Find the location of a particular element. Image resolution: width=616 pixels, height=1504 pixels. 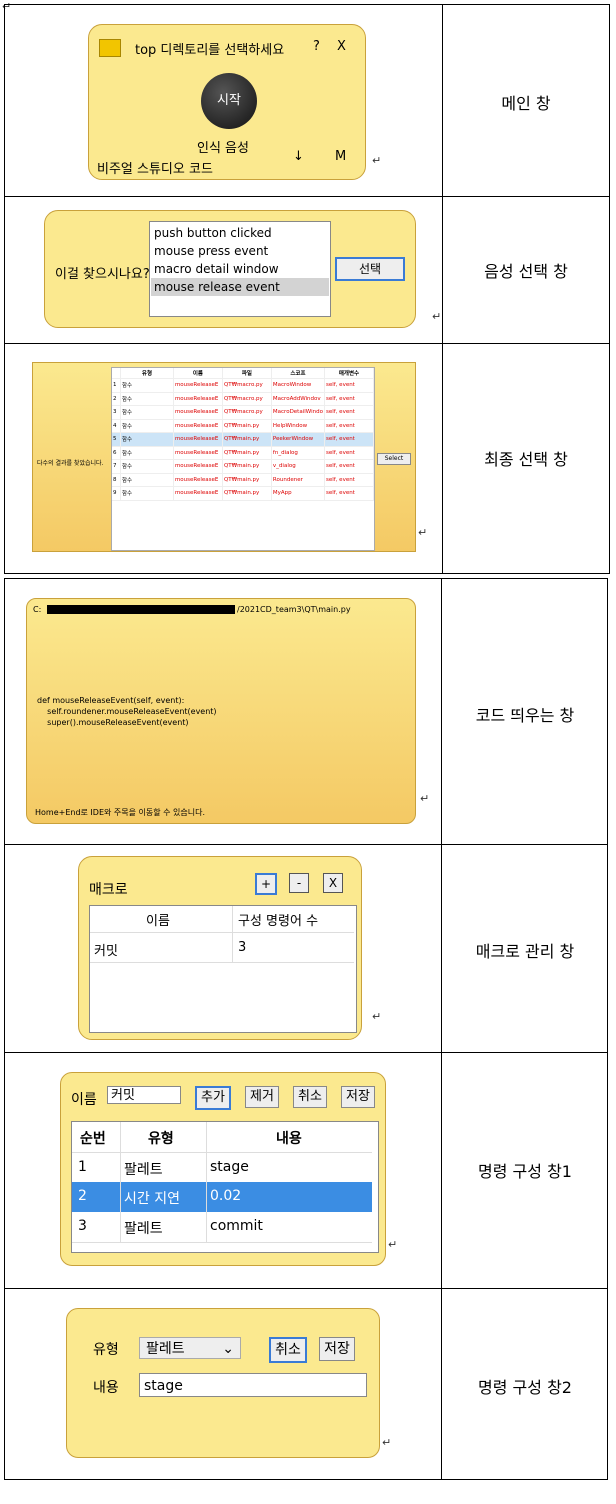

list-item: macro detail window is located at coordinates (240, 269).